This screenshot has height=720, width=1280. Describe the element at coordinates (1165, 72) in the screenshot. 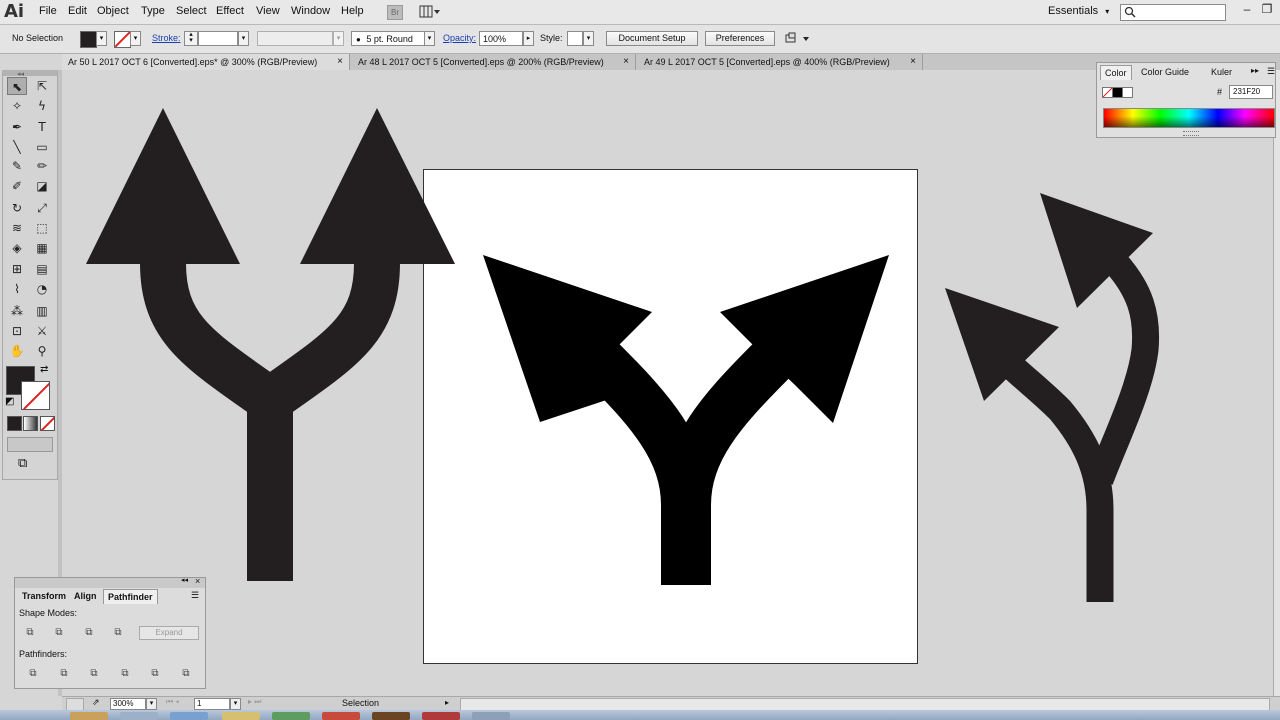

I see `tab-color-guide: Color Guide` at that location.